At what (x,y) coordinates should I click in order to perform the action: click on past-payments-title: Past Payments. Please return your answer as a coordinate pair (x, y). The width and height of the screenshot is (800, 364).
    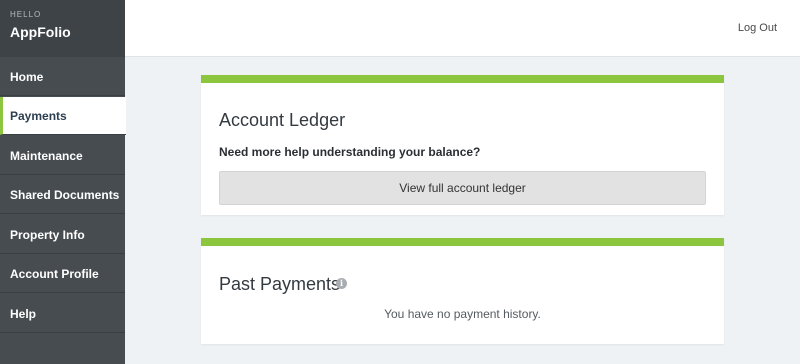
    Looking at the image, I should click on (280, 284).